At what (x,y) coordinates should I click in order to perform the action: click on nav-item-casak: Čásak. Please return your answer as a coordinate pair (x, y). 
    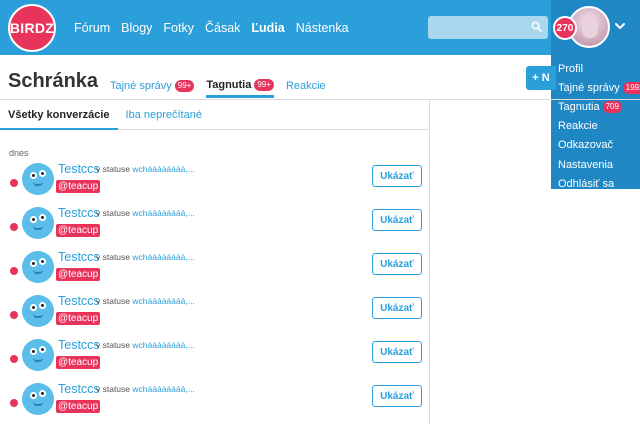
    Looking at the image, I should click on (222, 28).